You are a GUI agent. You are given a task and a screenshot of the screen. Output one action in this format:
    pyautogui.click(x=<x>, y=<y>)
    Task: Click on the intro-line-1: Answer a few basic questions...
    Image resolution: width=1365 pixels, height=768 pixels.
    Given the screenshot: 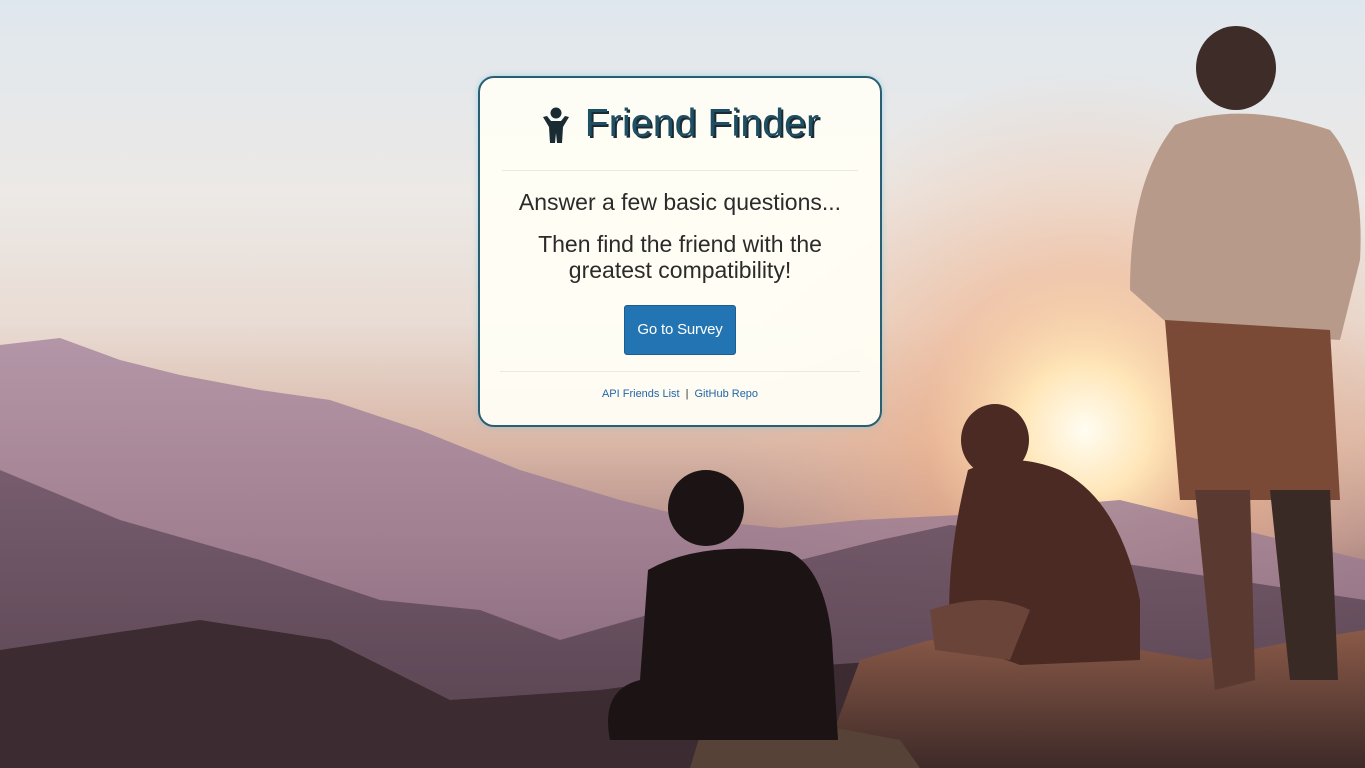 What is the action you would take?
    pyautogui.click(x=680, y=202)
    